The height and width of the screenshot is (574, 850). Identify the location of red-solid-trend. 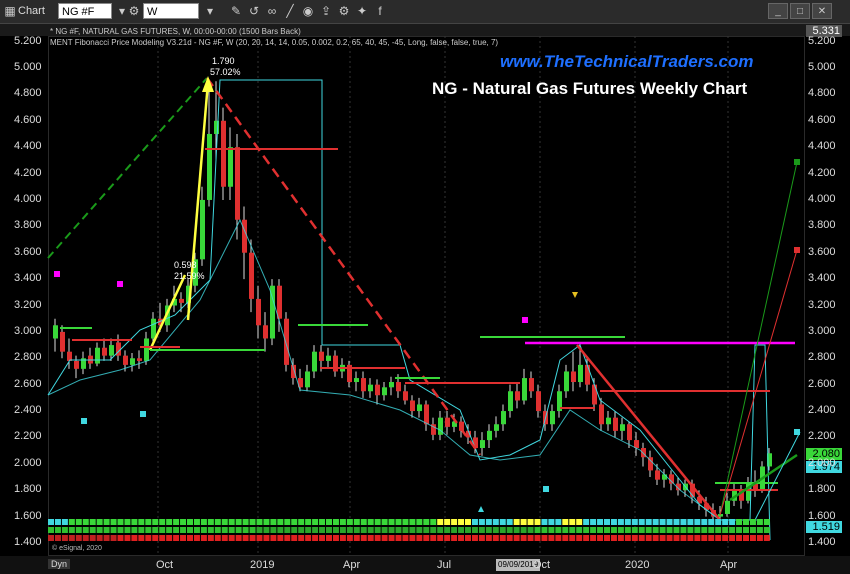
(648, 432).